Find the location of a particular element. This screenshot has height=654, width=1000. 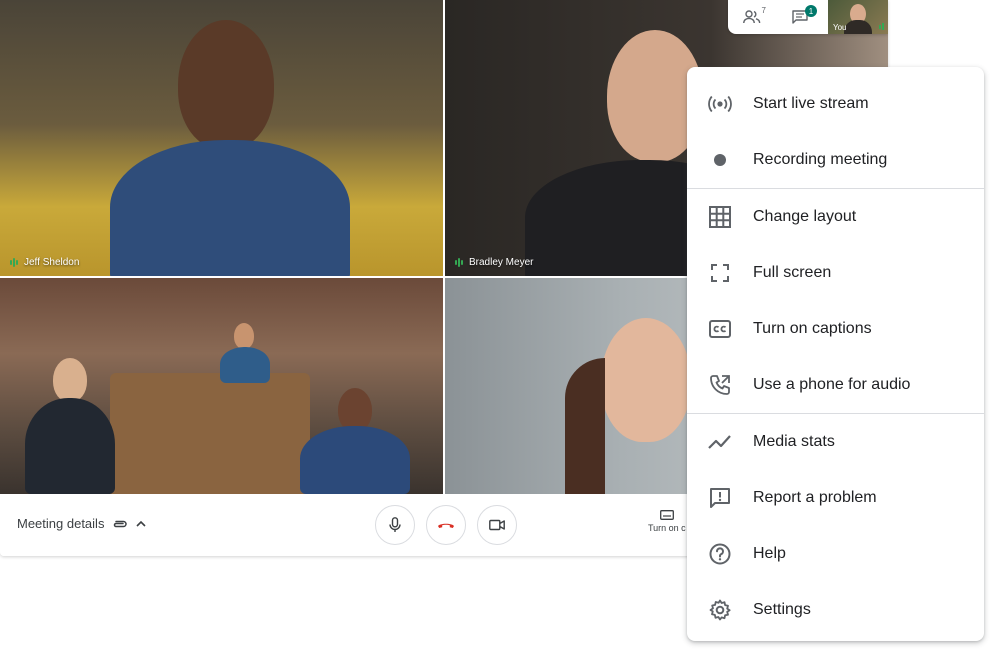

attachment-icon is located at coordinates (121, 523).